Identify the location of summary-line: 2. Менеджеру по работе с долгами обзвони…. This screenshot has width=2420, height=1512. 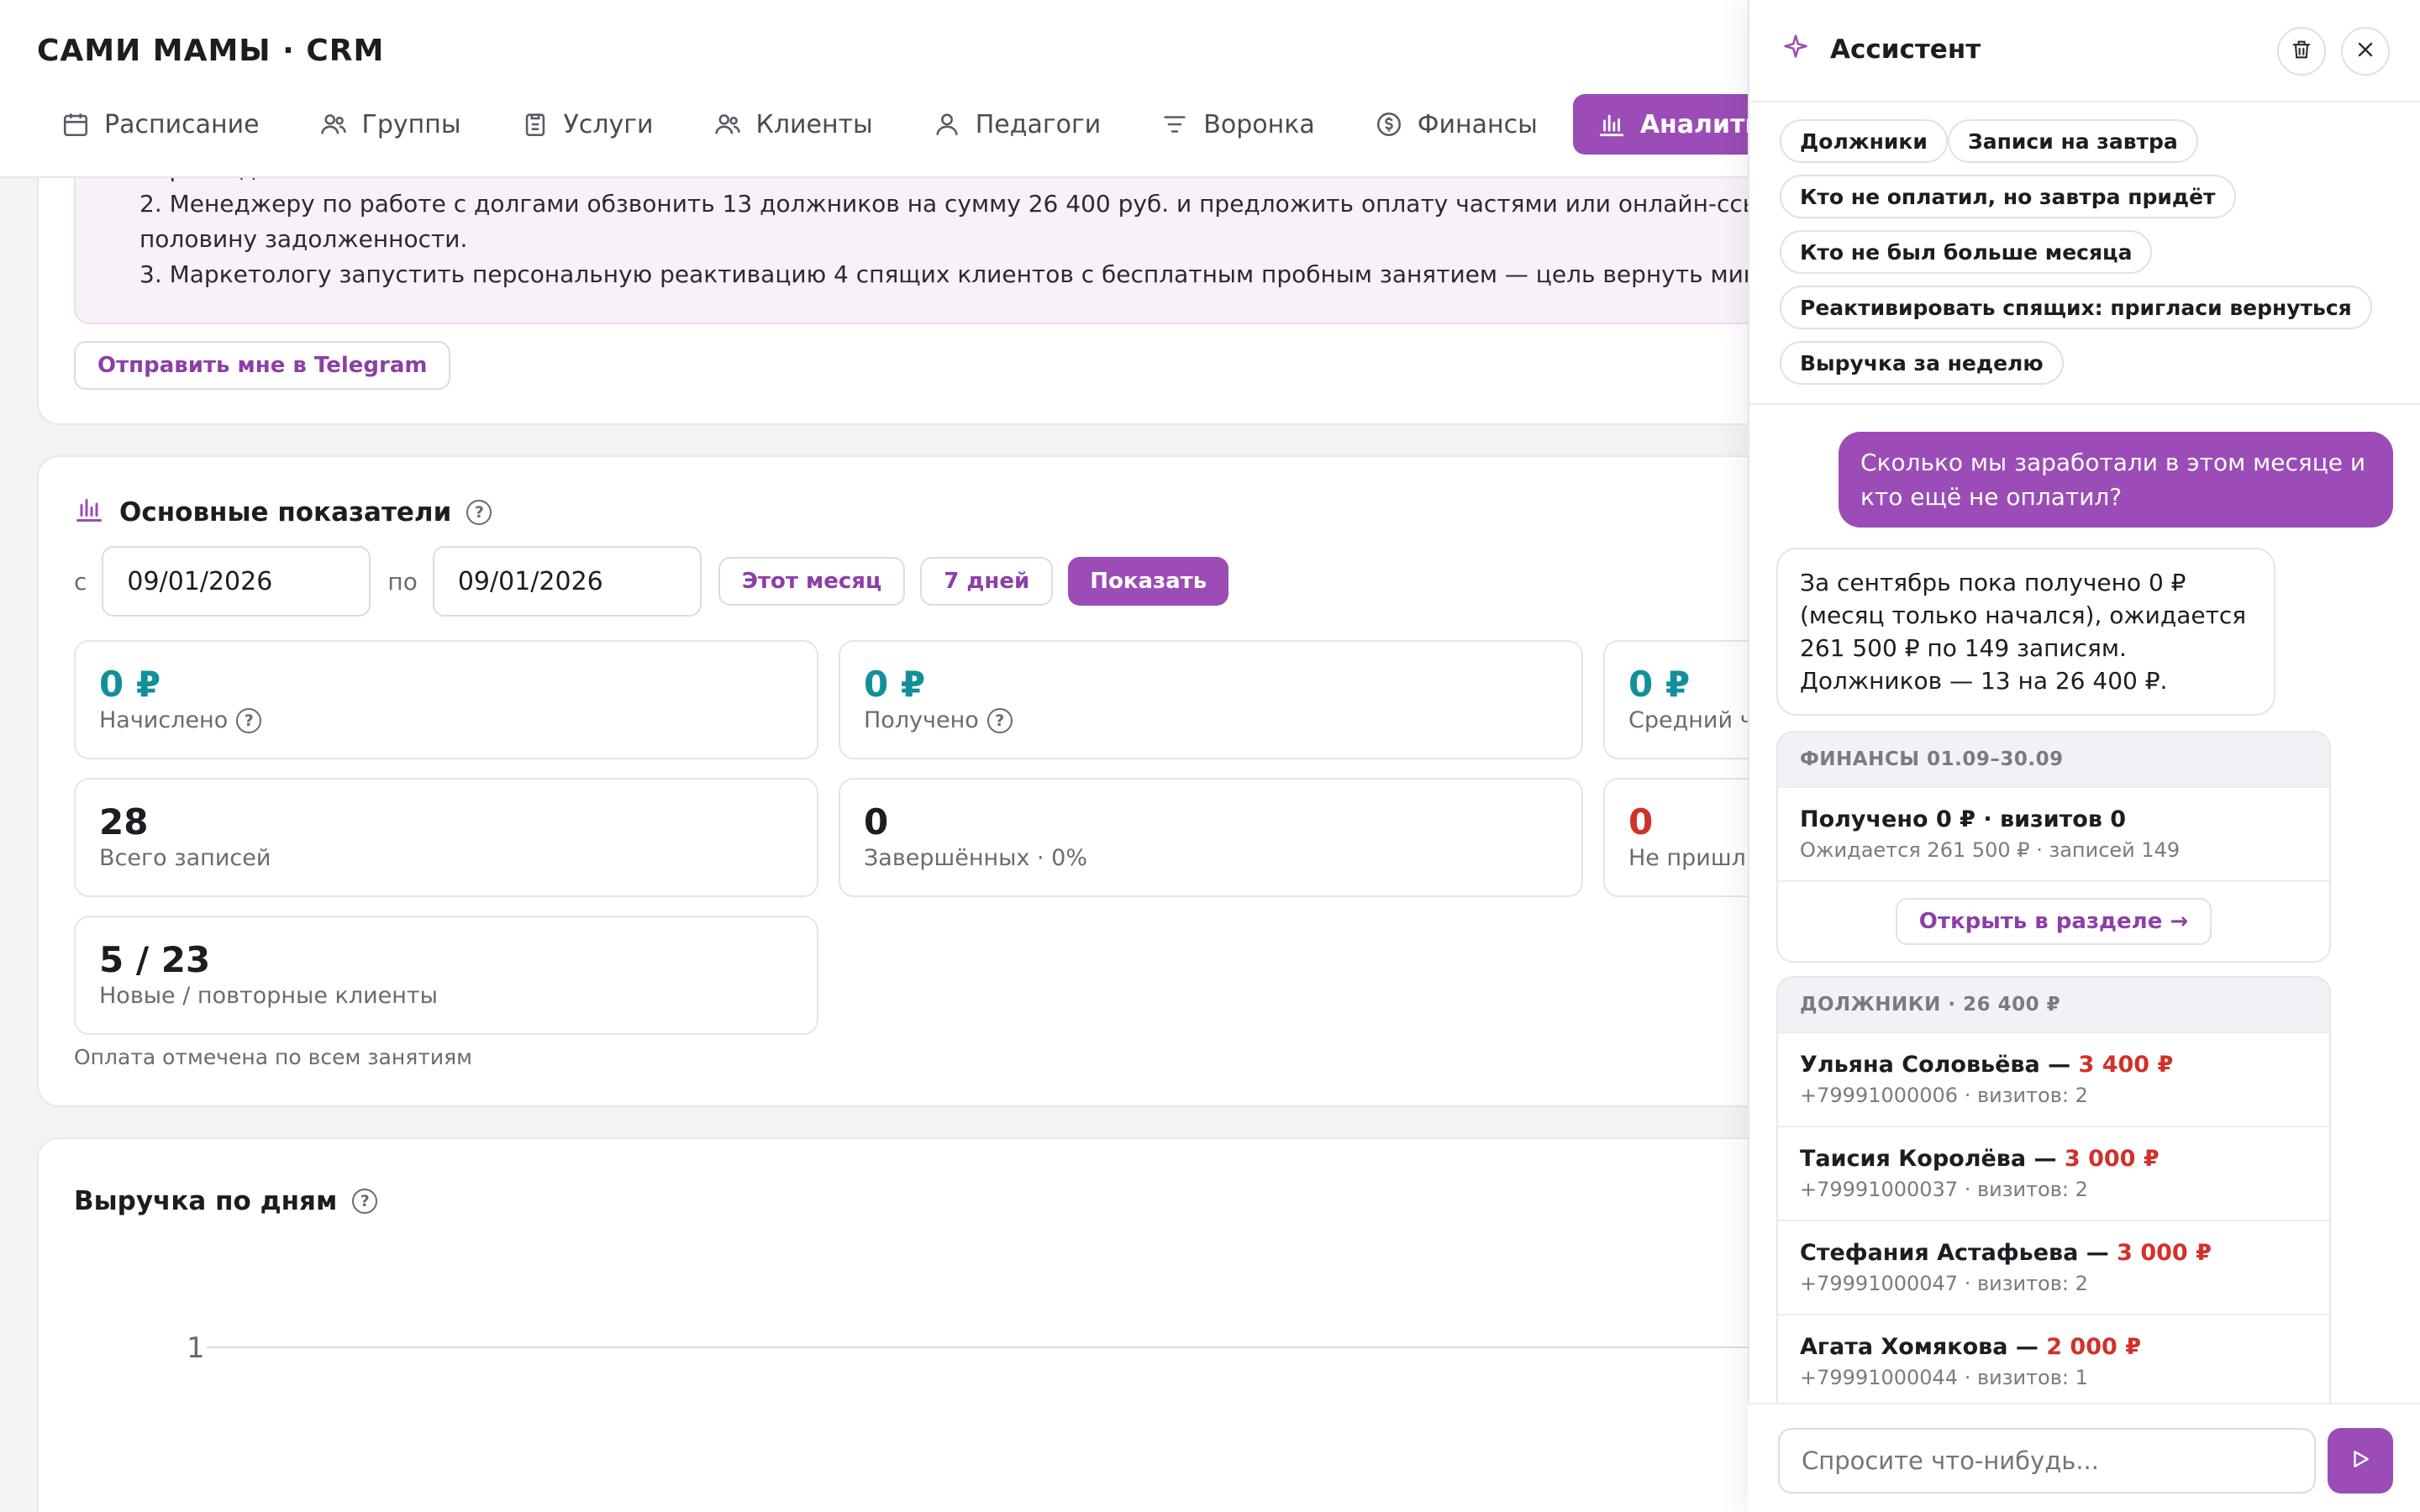
(943, 204).